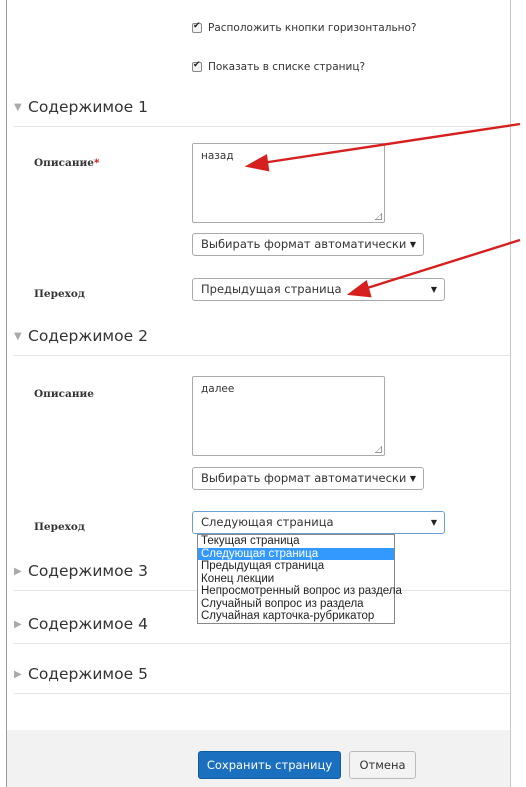 The image size is (526, 787). I want to click on transition-select-value: Следующая страница, so click(267, 522).